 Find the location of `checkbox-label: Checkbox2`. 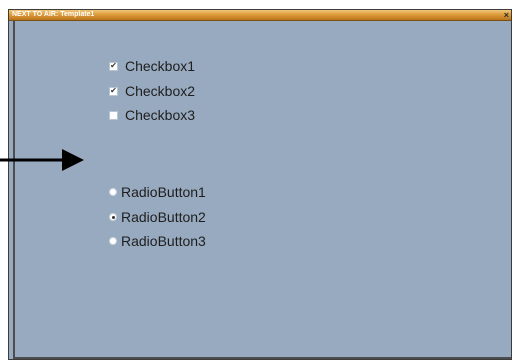

checkbox-label: Checkbox2 is located at coordinates (160, 91).